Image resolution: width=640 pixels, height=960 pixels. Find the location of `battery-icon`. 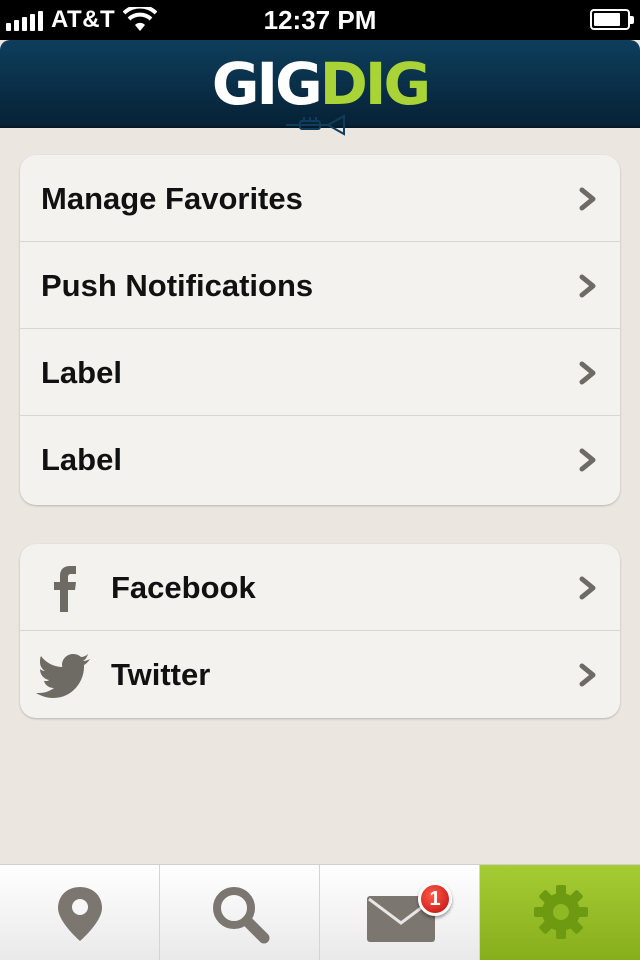

battery-icon is located at coordinates (612, 19).